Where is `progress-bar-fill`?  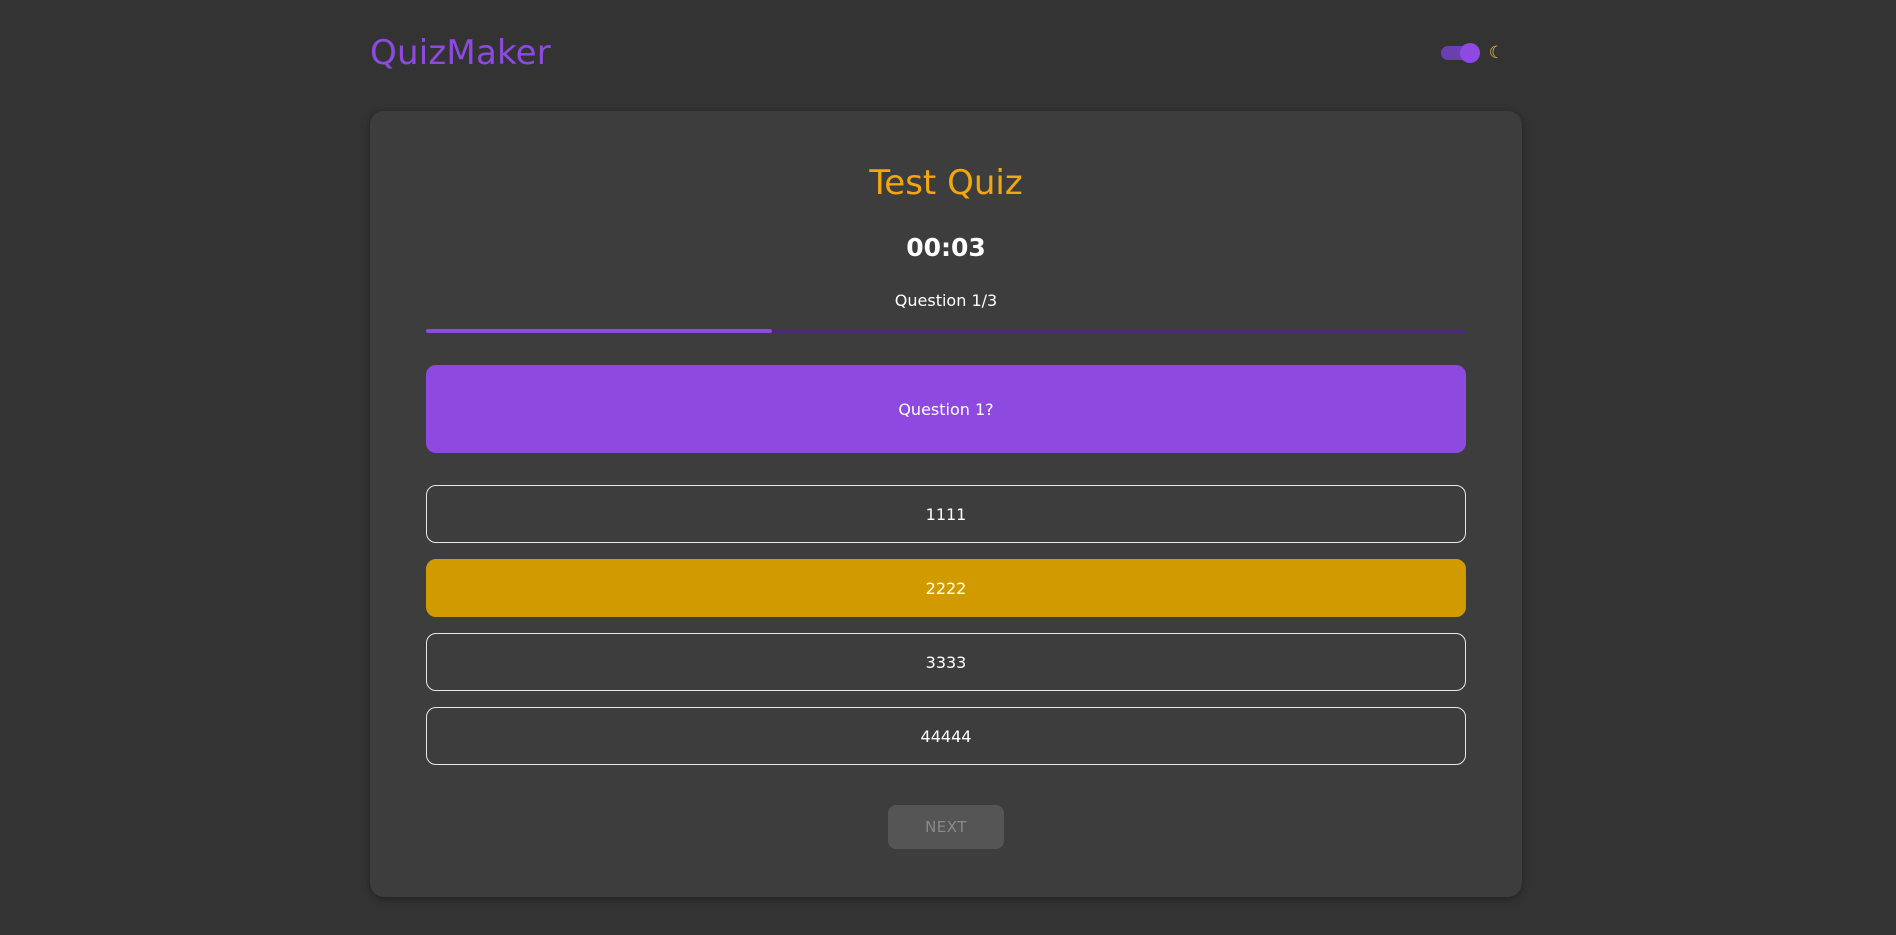
progress-bar-fill is located at coordinates (599, 331).